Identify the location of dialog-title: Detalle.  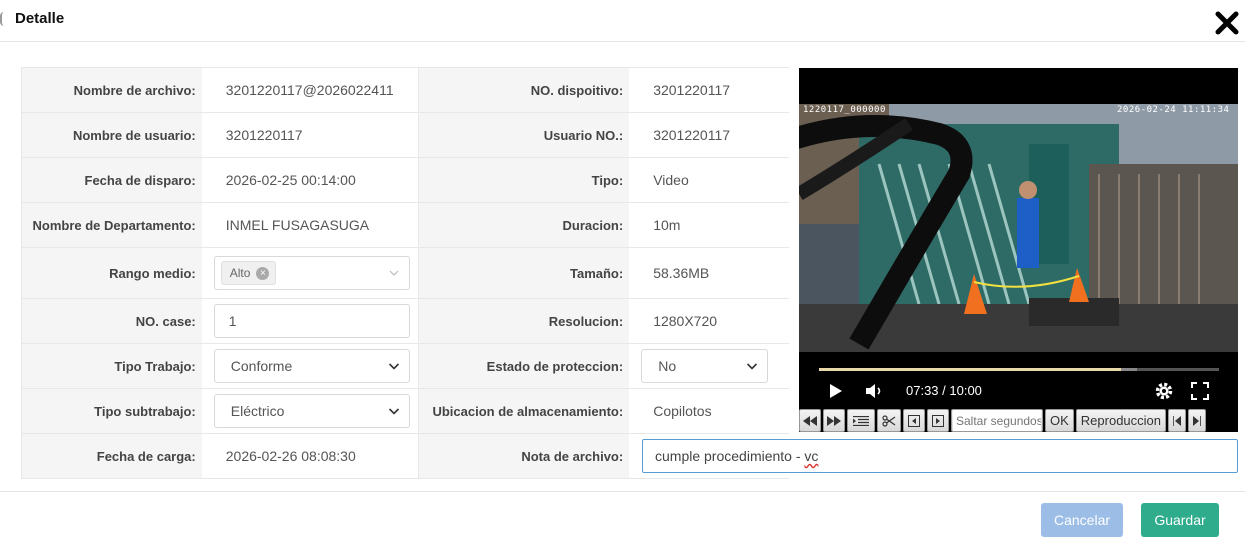
(40, 18).